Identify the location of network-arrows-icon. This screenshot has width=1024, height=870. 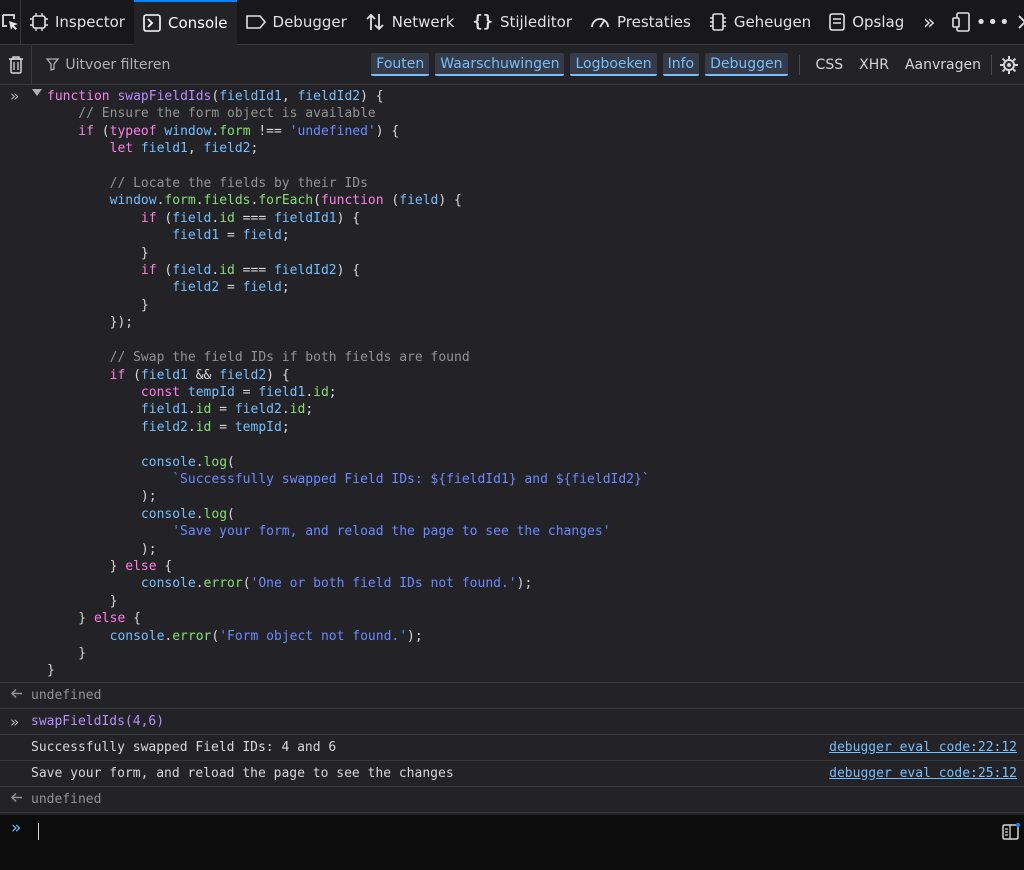
(375, 22).